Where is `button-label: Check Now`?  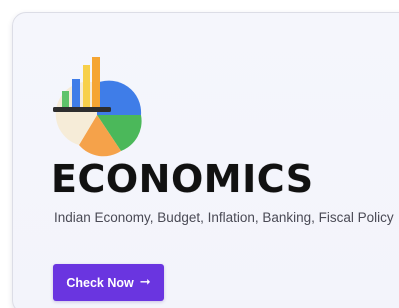
button-label: Check Now is located at coordinates (100, 282).